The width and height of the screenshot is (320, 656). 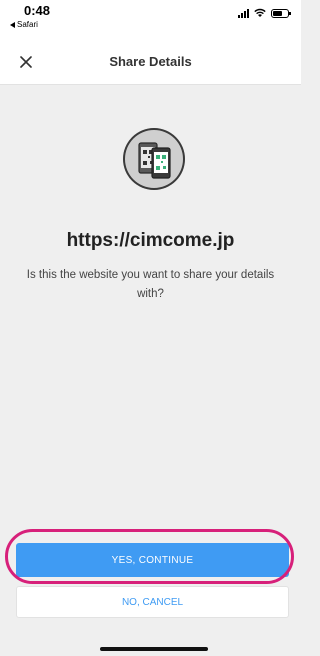 What do you see at coordinates (154, 159) in the screenshot?
I see `phone-qr-icon` at bounding box center [154, 159].